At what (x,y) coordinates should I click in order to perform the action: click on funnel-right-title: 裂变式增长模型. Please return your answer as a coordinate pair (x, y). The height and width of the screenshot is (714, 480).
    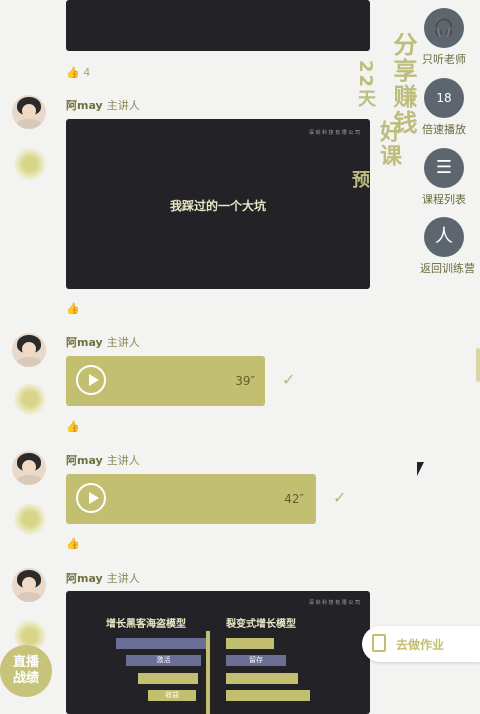
    Looking at the image, I should click on (261, 624).